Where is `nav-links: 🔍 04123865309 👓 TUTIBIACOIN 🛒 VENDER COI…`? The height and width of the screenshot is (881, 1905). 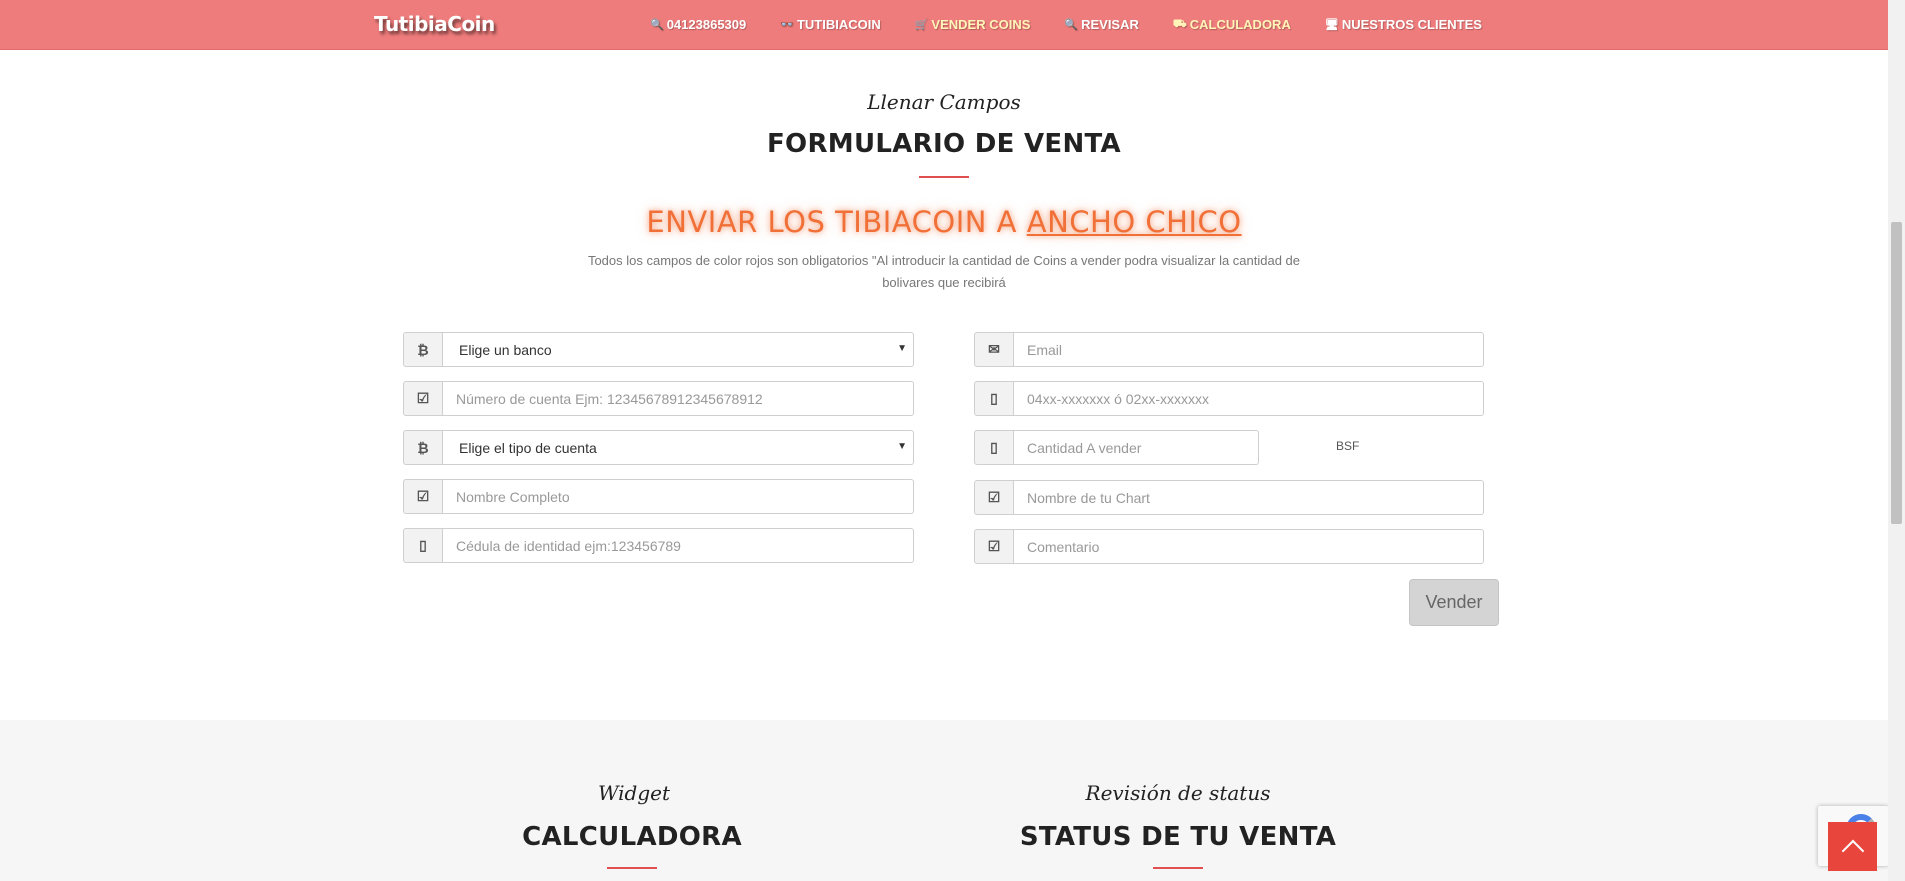 nav-links: 🔍 04123865309 👓 TUTIBIACOIN 🛒 VENDER COI… is located at coordinates (1083, 24).